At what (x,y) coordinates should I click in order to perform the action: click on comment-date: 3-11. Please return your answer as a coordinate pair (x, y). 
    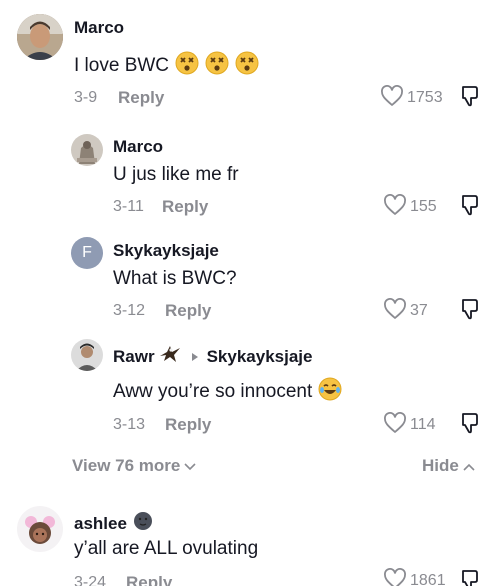
    Looking at the image, I should click on (128, 206).